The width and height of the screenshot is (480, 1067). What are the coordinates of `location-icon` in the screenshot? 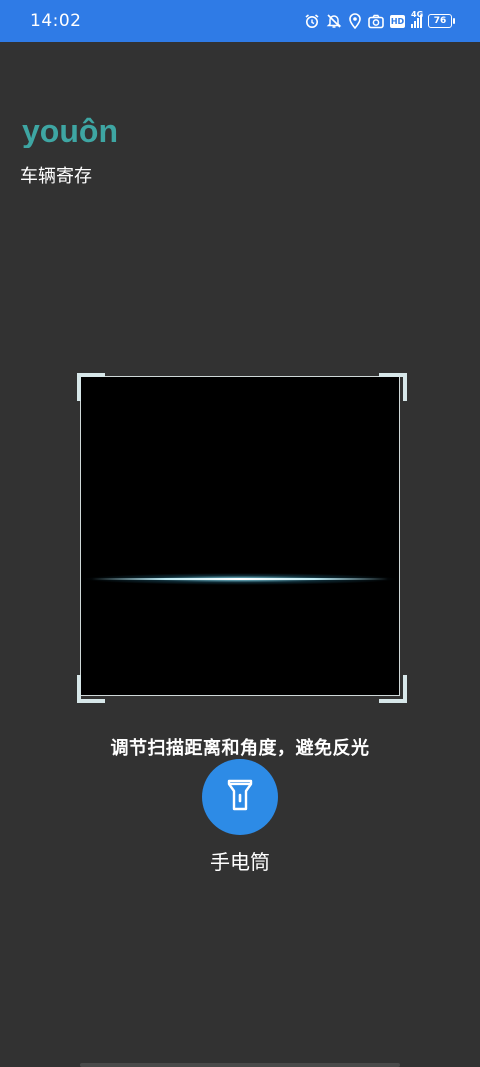 It's located at (355, 21).